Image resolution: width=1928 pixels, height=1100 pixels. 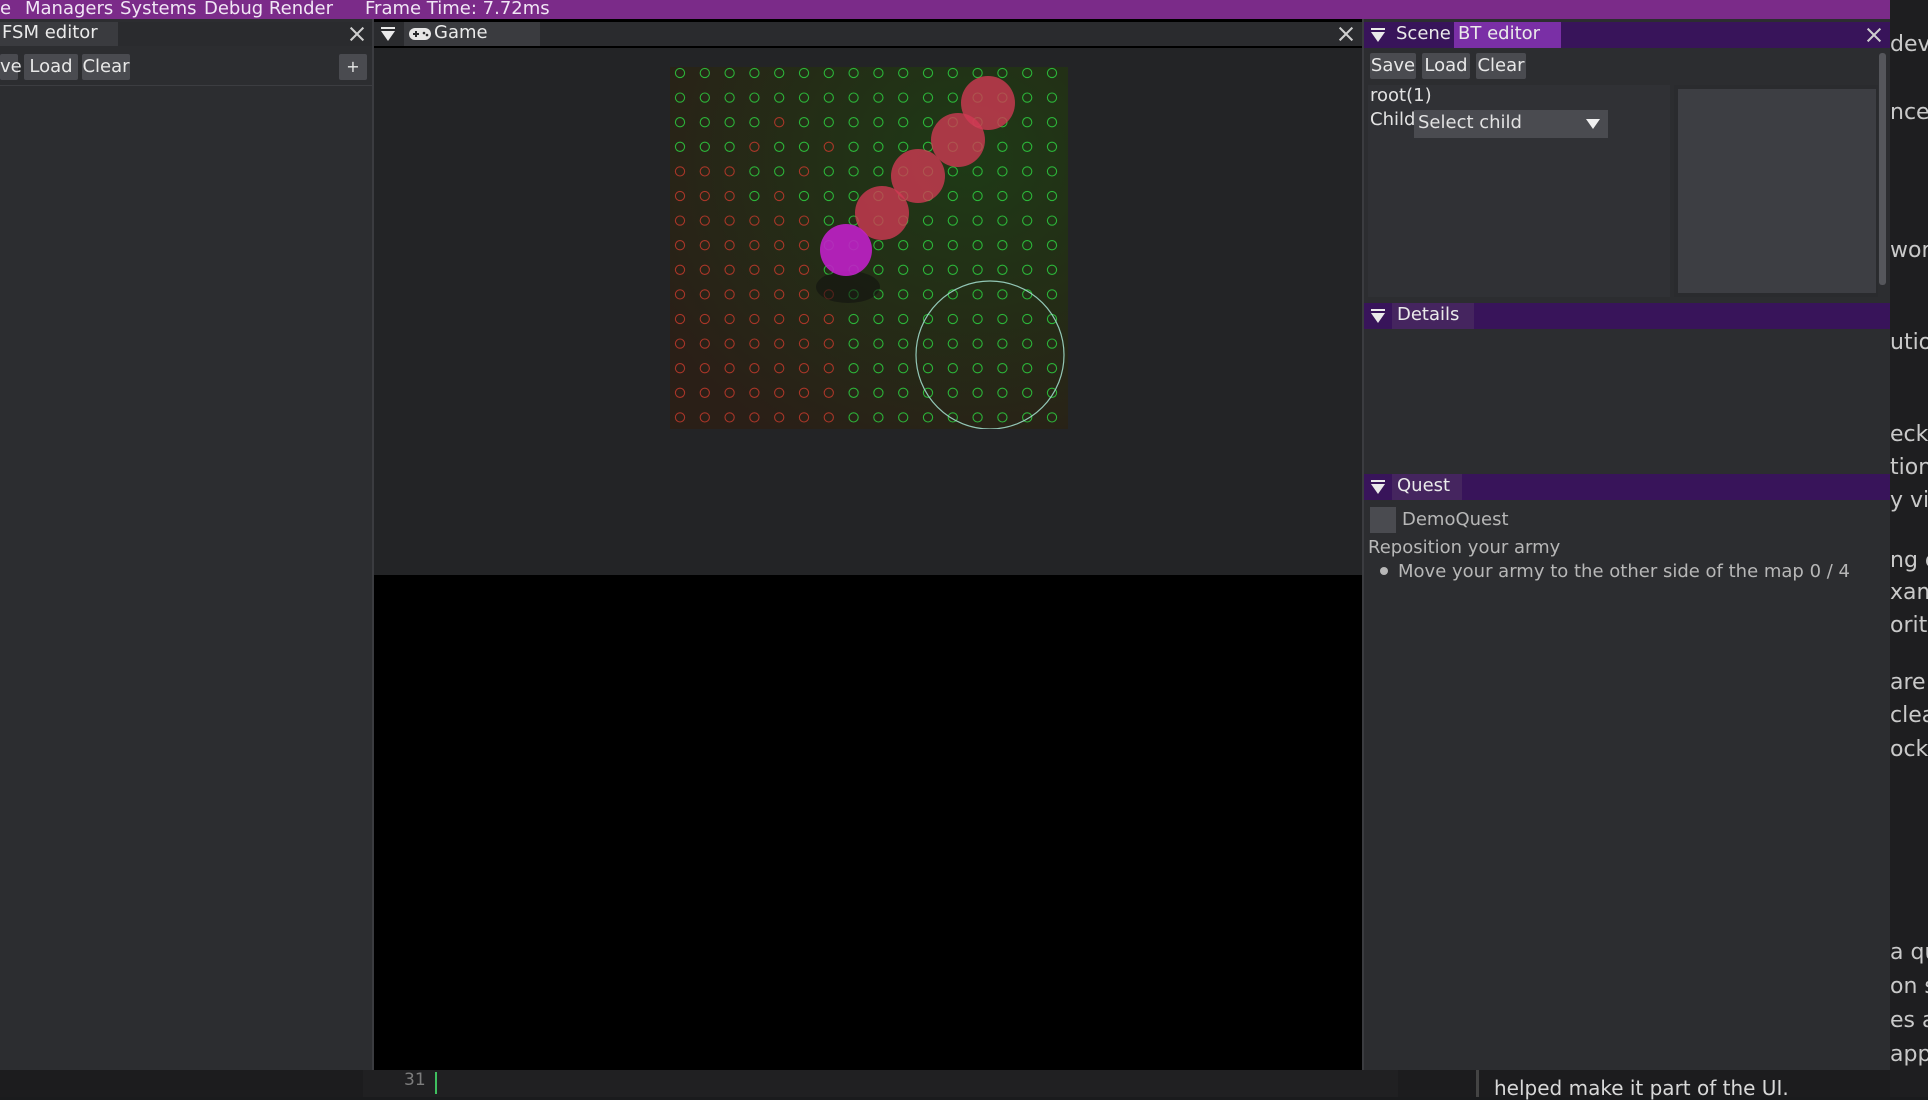 What do you see at coordinates (69, 9) in the screenshot?
I see `menu-managers: Managers` at bounding box center [69, 9].